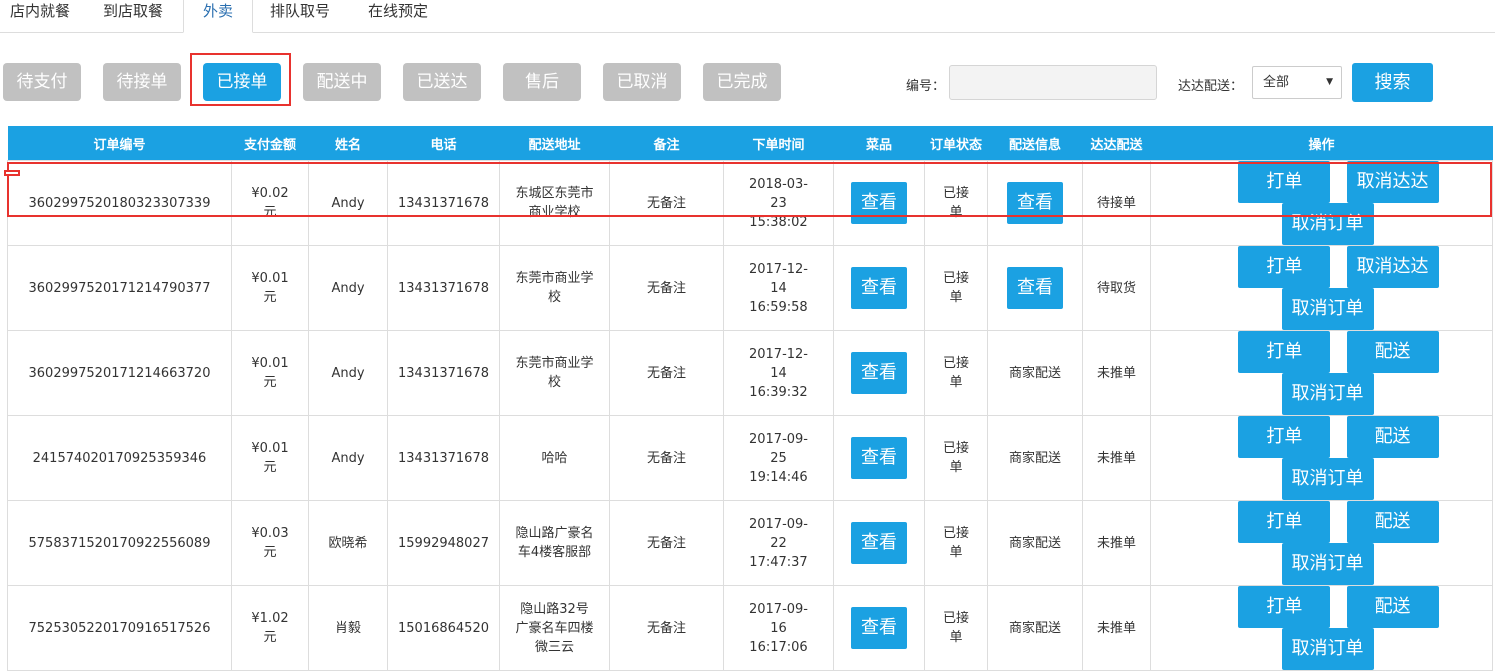  I want to click on dada-delivery-select: 全部 ▼, so click(1297, 82).